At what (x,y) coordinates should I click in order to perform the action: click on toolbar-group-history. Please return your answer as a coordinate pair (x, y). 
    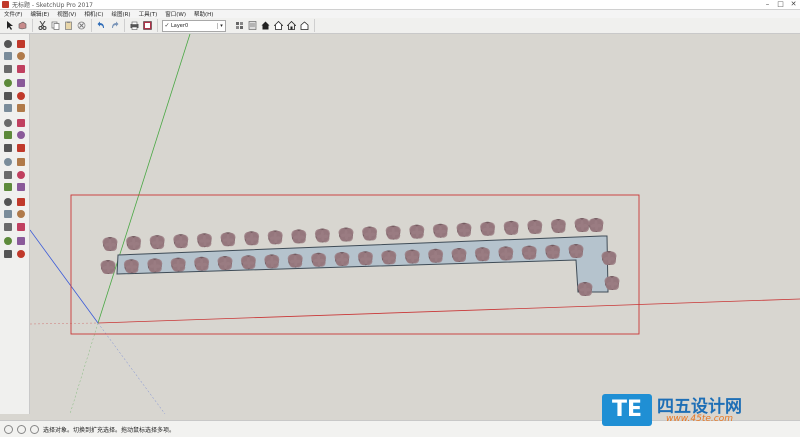
    Looking at the image, I should click on (108, 25).